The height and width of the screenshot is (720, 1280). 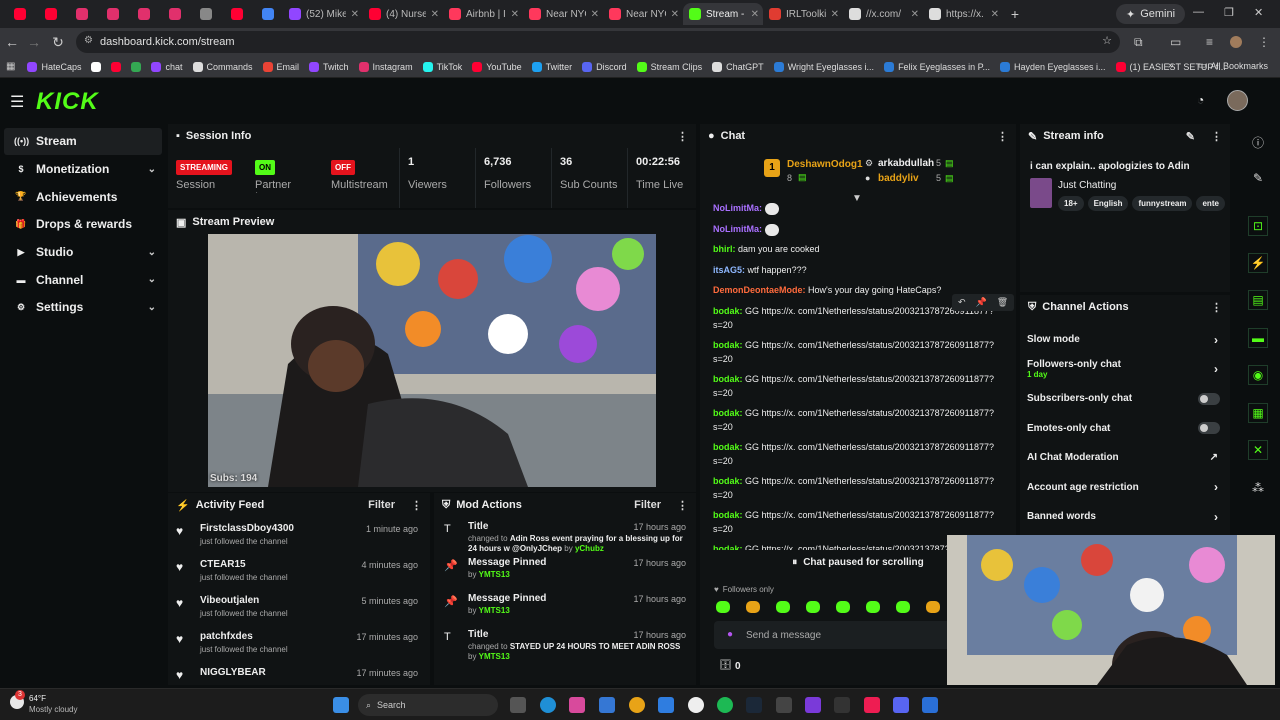 I want to click on discord-icon, so click(x=901, y=705).